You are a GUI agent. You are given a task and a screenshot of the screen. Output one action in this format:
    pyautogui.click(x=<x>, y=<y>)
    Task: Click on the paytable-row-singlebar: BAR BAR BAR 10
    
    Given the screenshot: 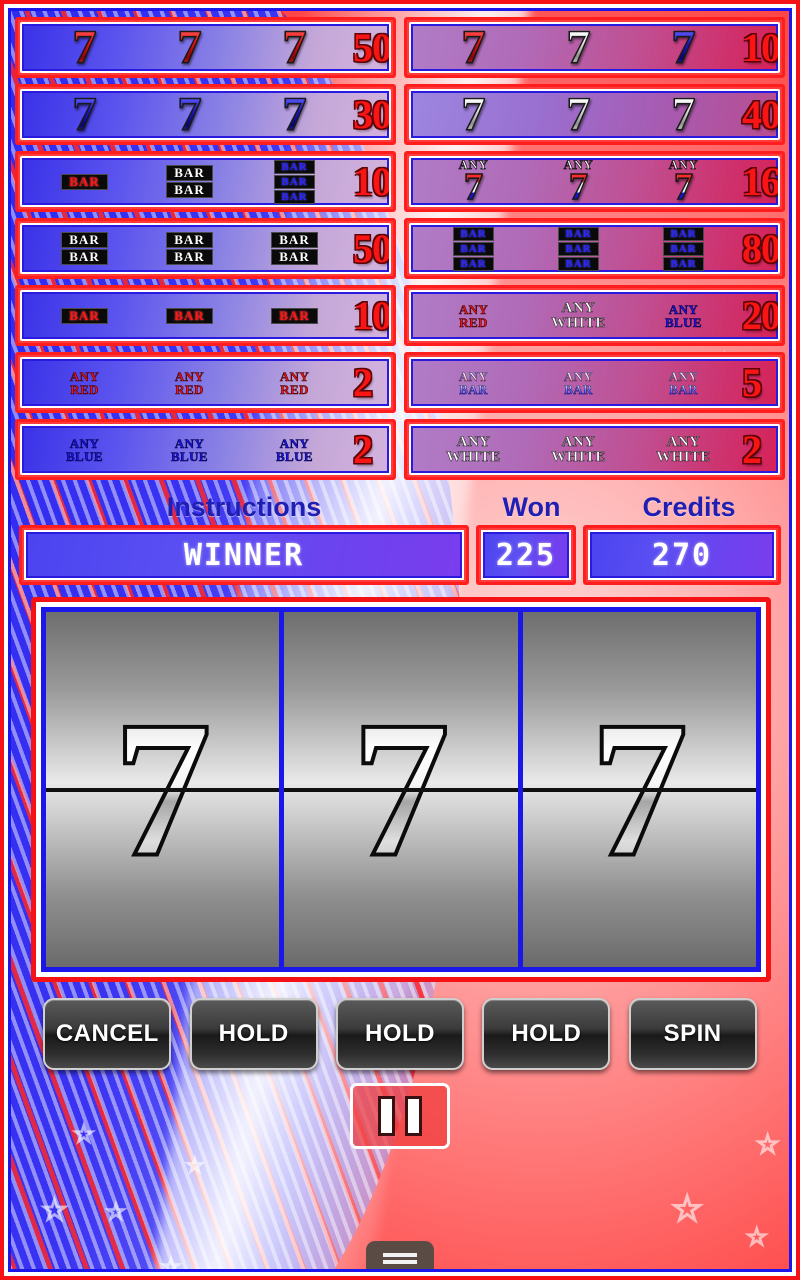 What is the action you would take?
    pyautogui.click(x=205, y=315)
    